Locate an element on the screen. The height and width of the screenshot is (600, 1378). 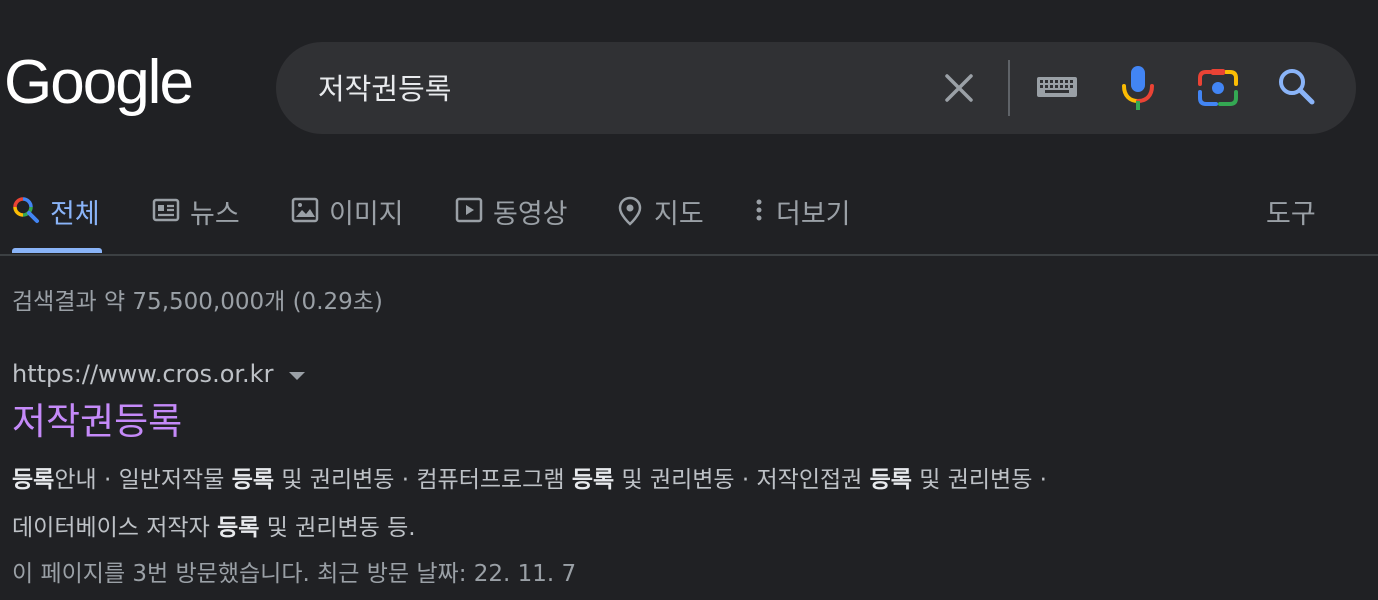
snippet-line-2: 데이터베이스 저작자 등록 및 권리변동 등. is located at coordinates (682, 528).